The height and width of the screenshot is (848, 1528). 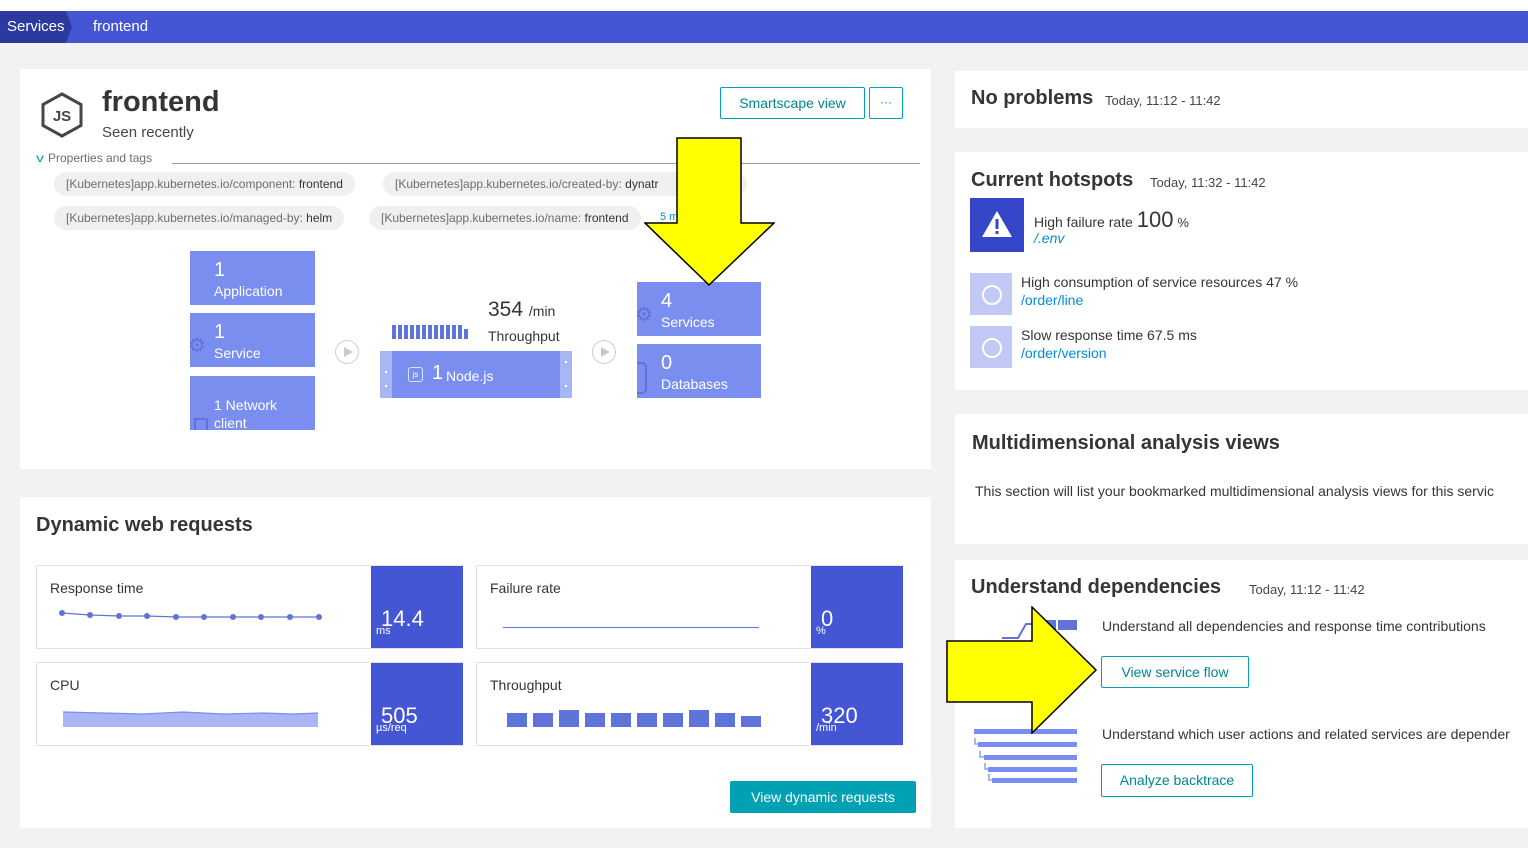 I want to click on problems-time: Today, 11:12 - 11:42, so click(x=1163, y=100).